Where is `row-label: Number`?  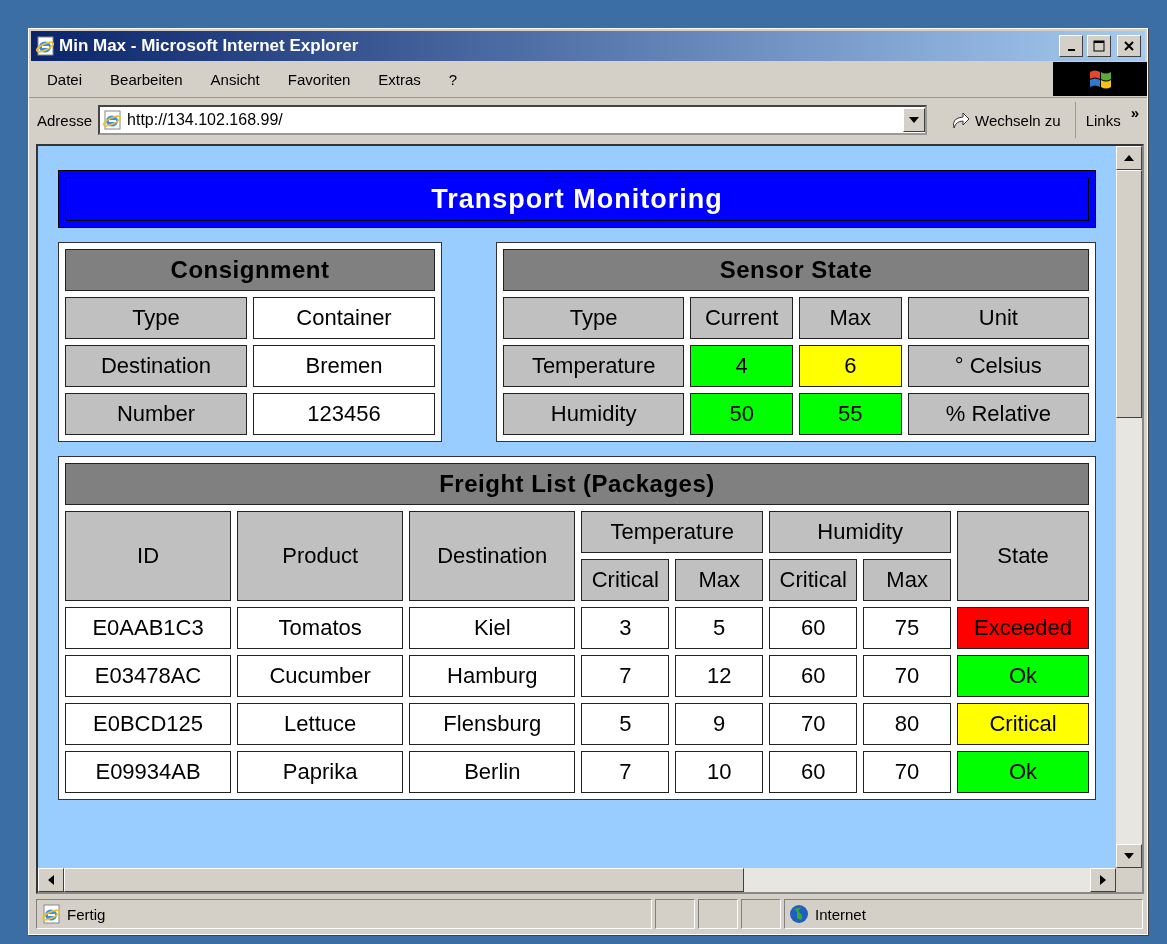 row-label: Number is located at coordinates (156, 414).